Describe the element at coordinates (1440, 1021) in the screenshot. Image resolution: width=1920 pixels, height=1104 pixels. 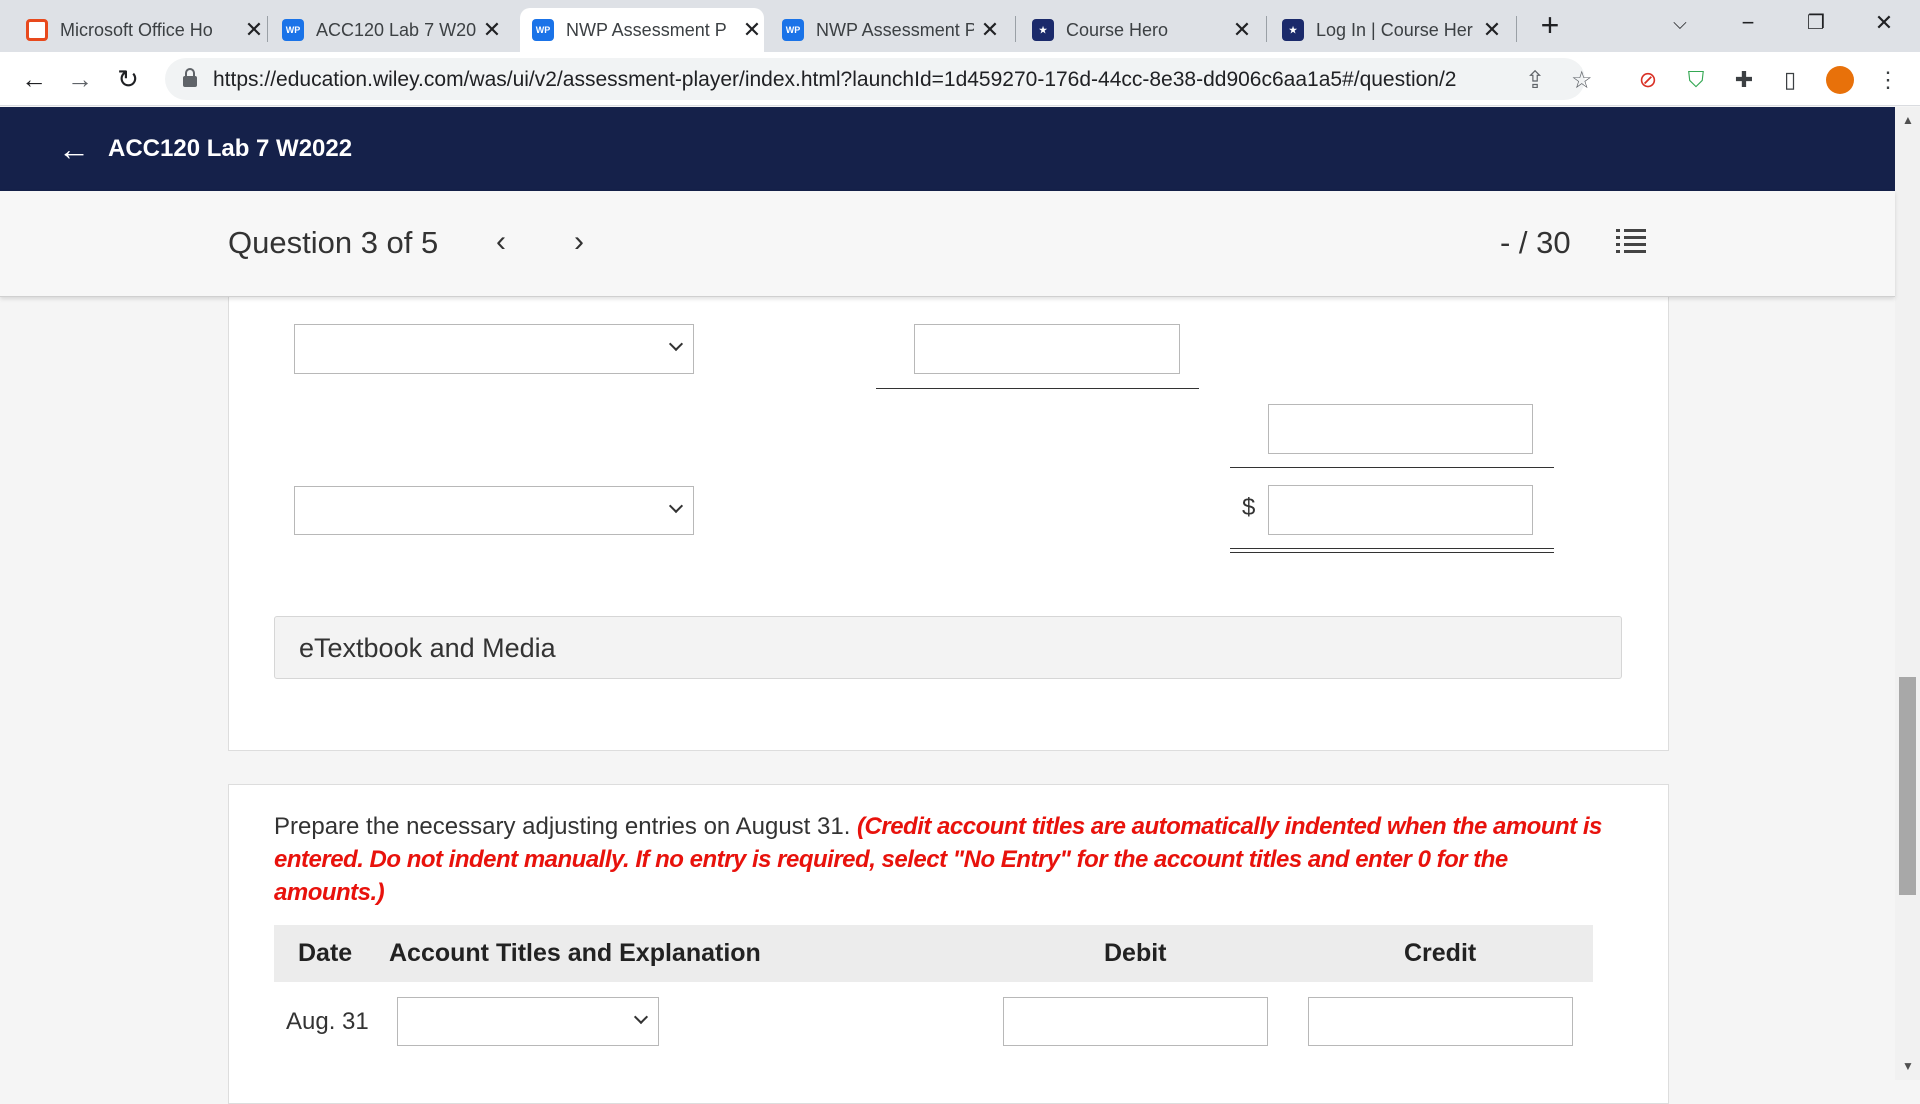
I see `credit-input` at that location.